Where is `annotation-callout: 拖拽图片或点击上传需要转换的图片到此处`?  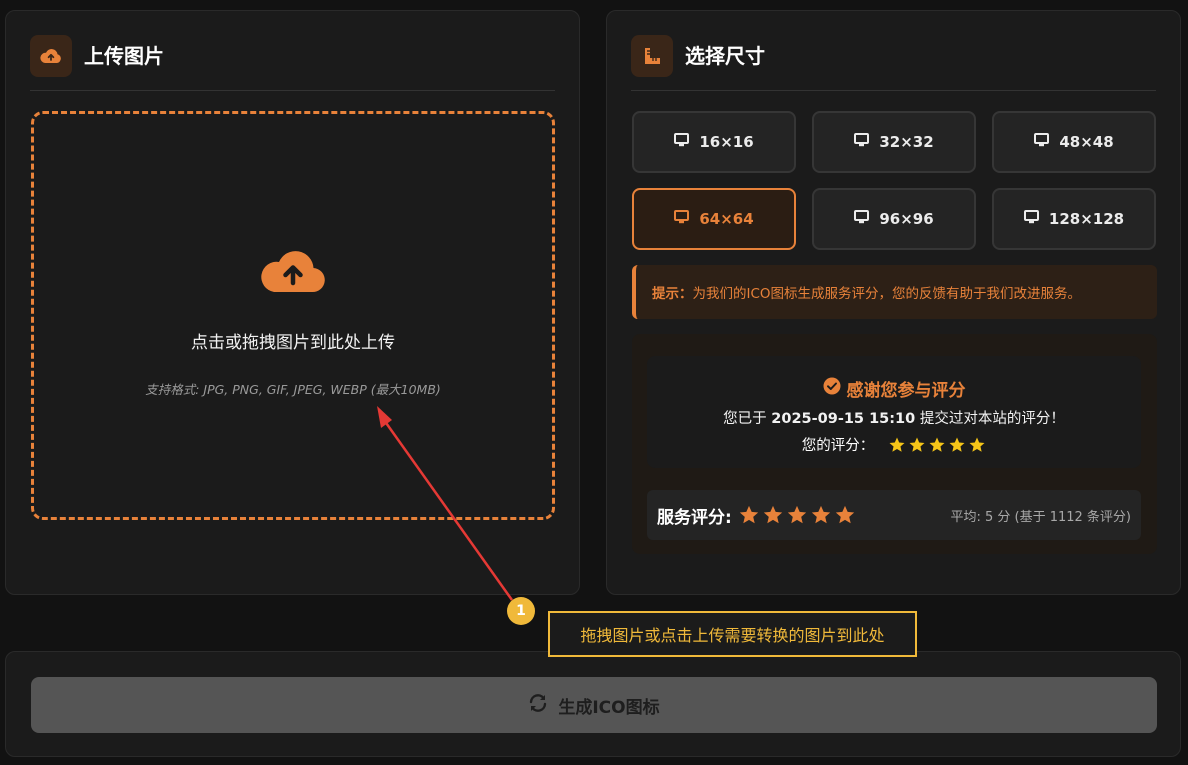
annotation-callout: 拖拽图片或点击上传需要转换的图片到此处 is located at coordinates (732, 634).